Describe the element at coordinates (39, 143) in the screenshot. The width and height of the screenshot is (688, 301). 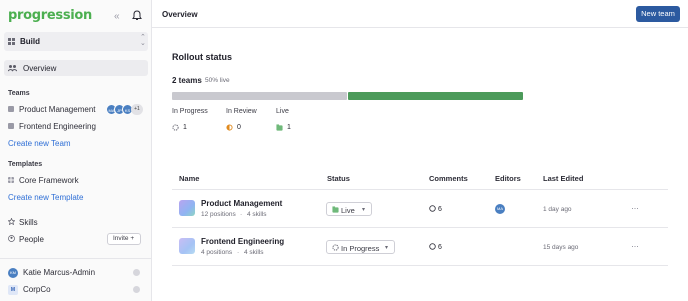
I see `create-team-link: Create new Team` at that location.